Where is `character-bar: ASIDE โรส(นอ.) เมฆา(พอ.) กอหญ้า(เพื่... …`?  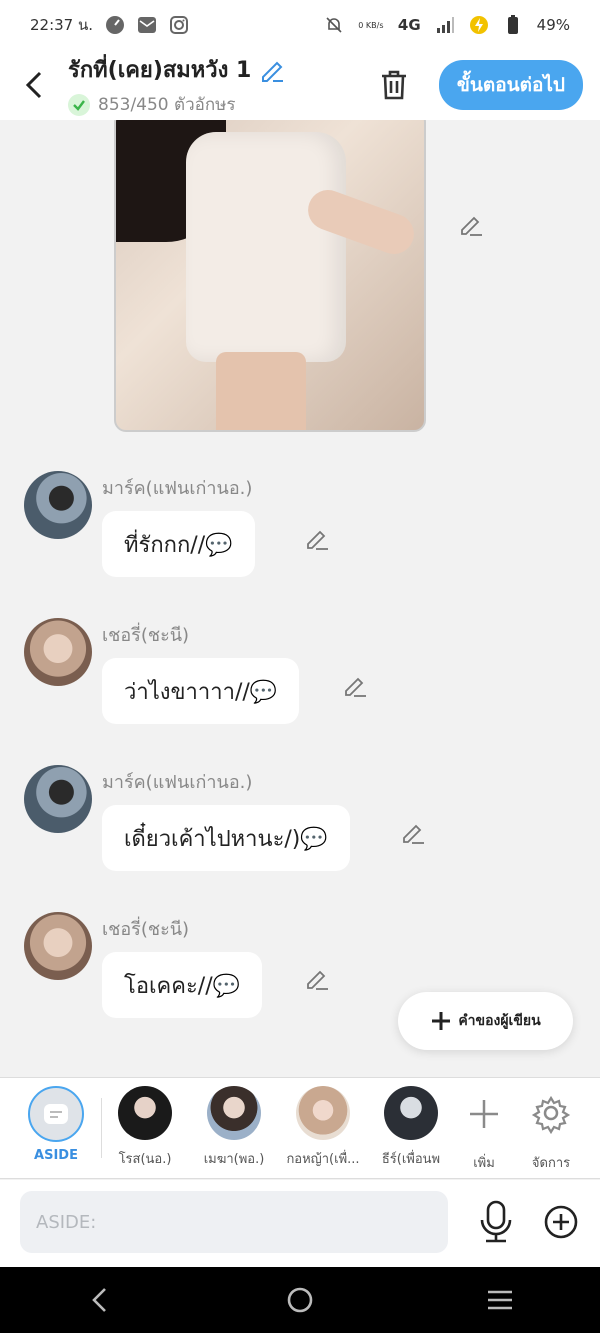 character-bar: ASIDE โรส(นอ.) เมฆา(พอ.) กอหญ้า(เพื่... … is located at coordinates (300, 1128).